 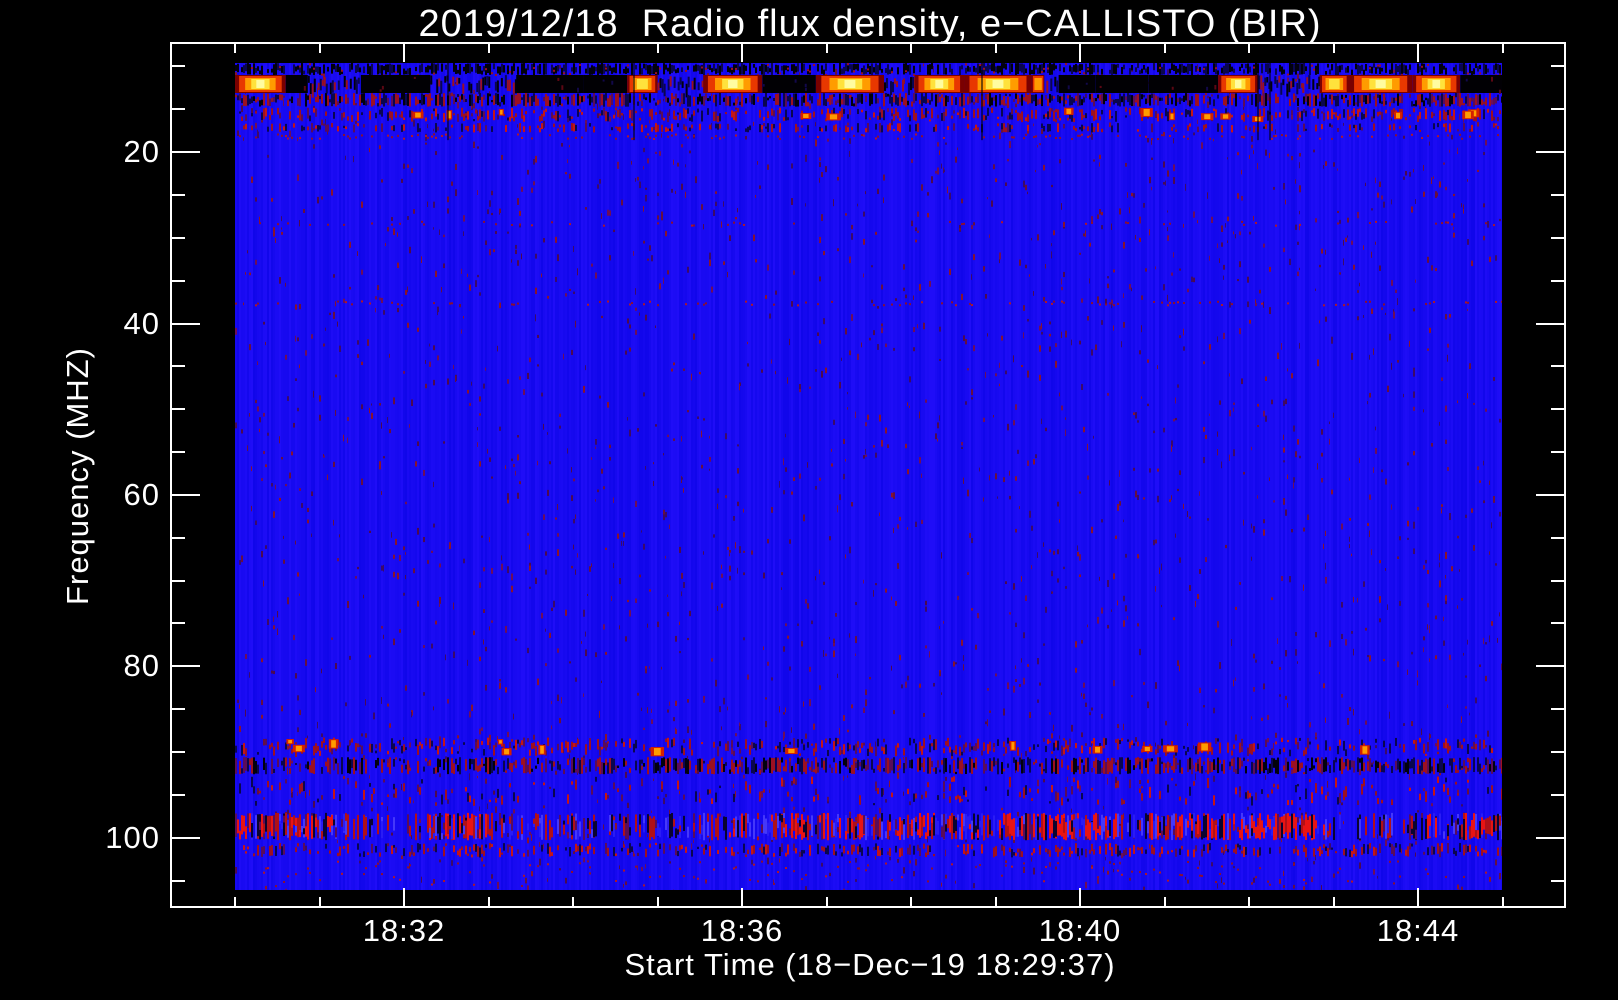 I want to click on y-tick-label: 20, so click(x=141, y=152).